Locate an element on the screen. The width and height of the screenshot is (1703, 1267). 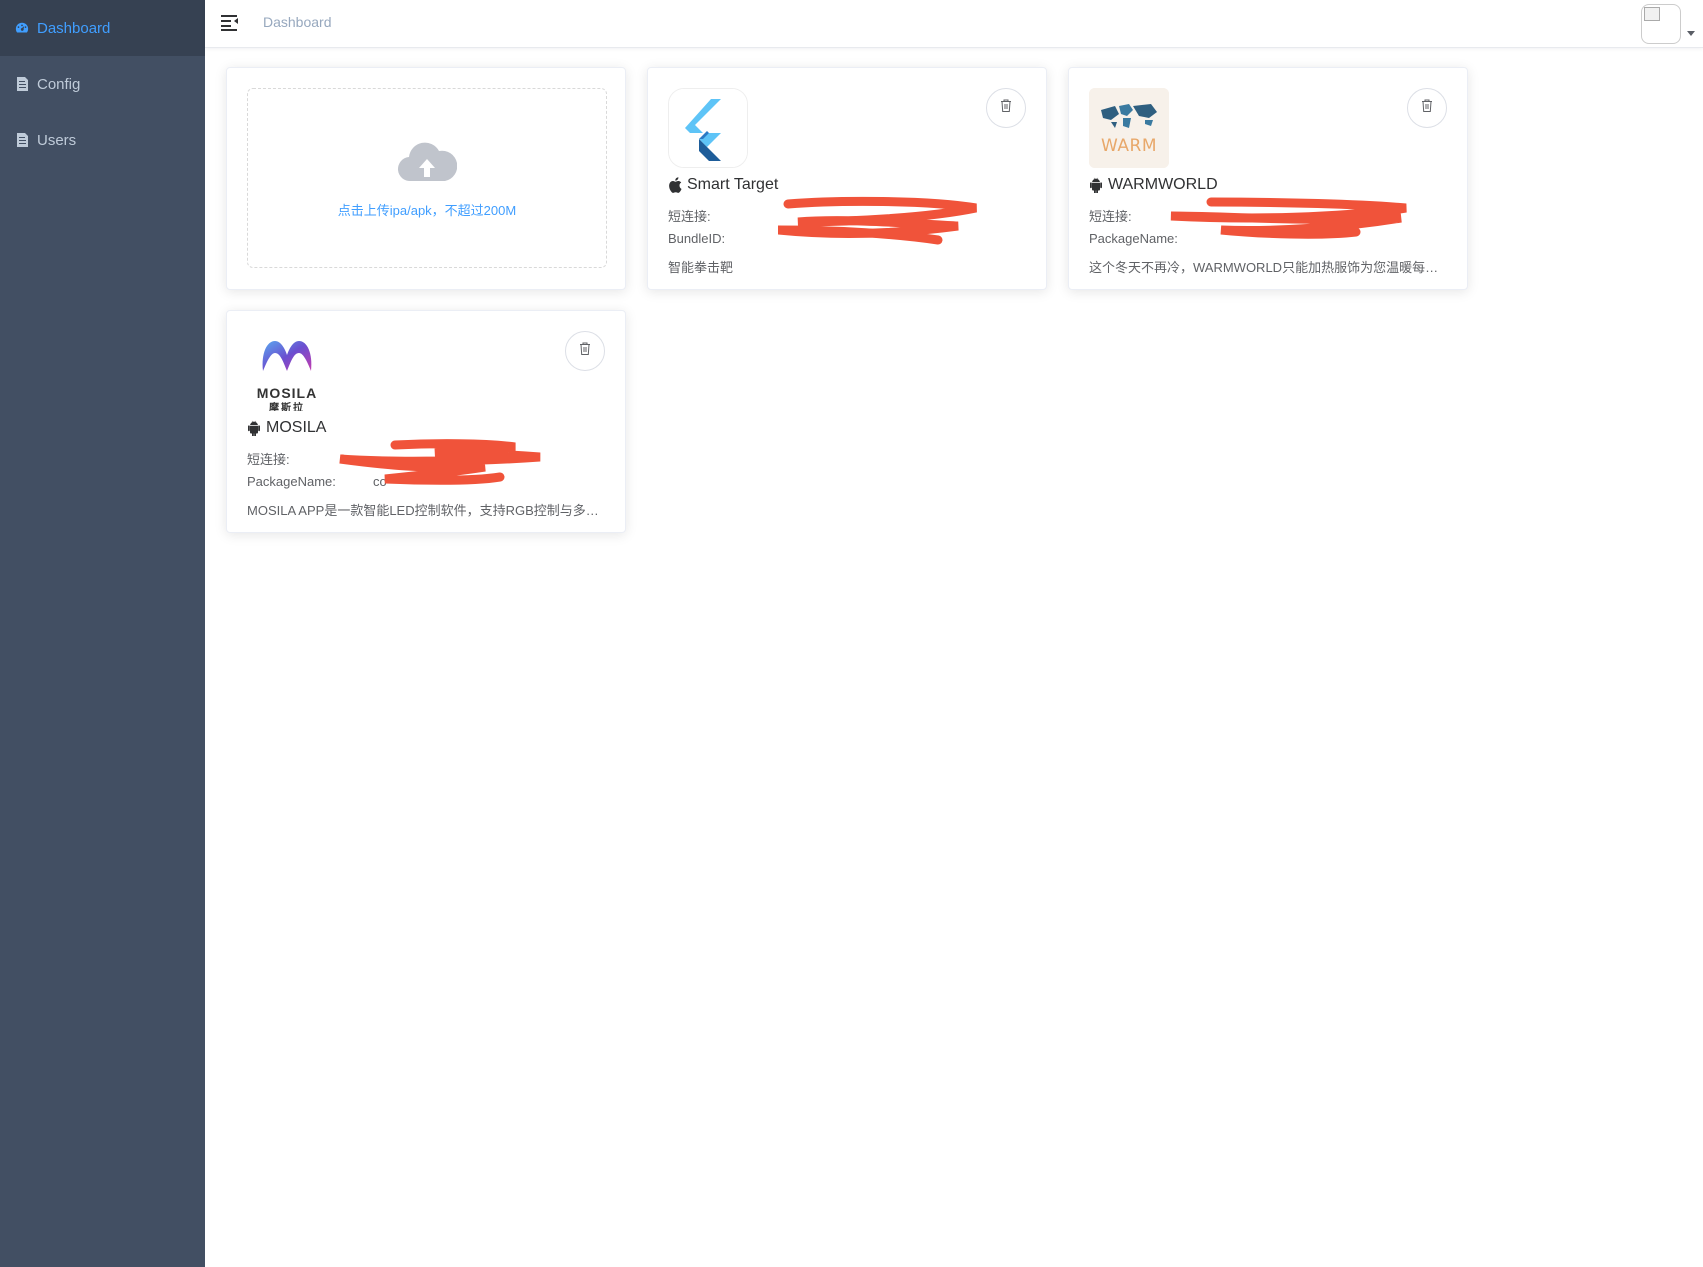
user-menu is located at coordinates (1668, 24).